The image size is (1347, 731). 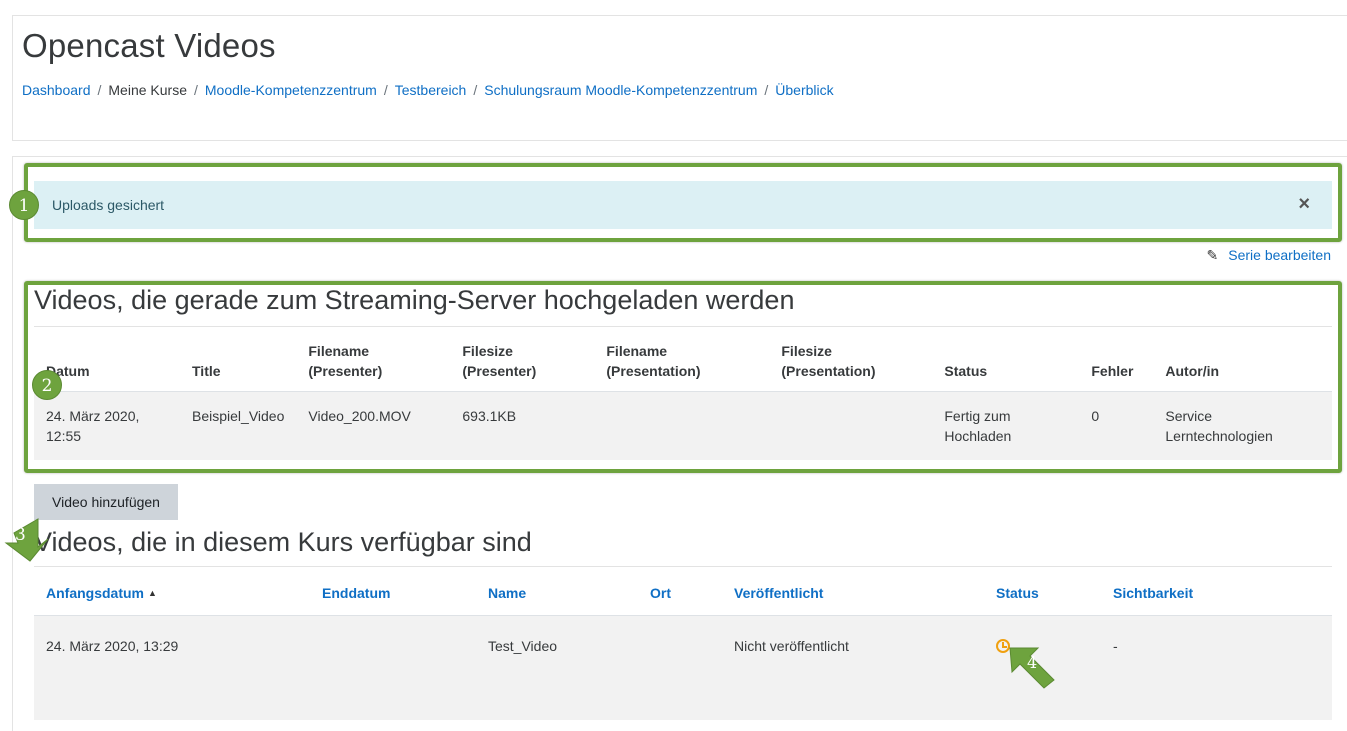 I want to click on cell-visibility: -, so click(x=1216, y=667).